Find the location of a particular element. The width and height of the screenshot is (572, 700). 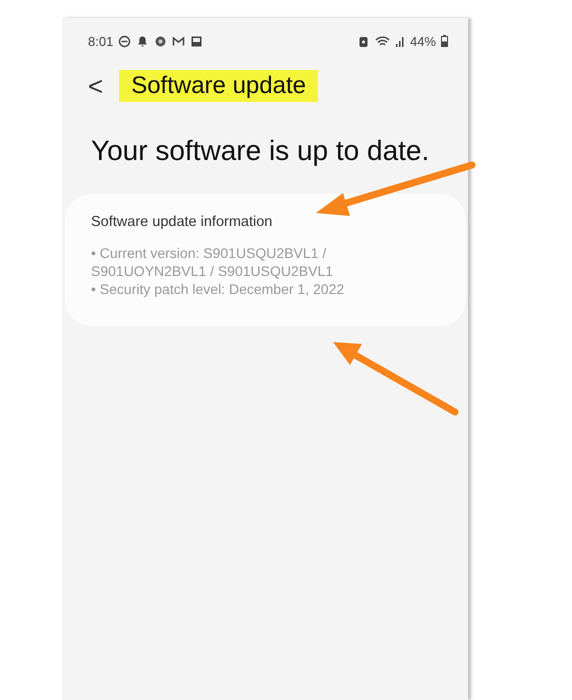

status-time: 8:01 is located at coordinates (101, 41).